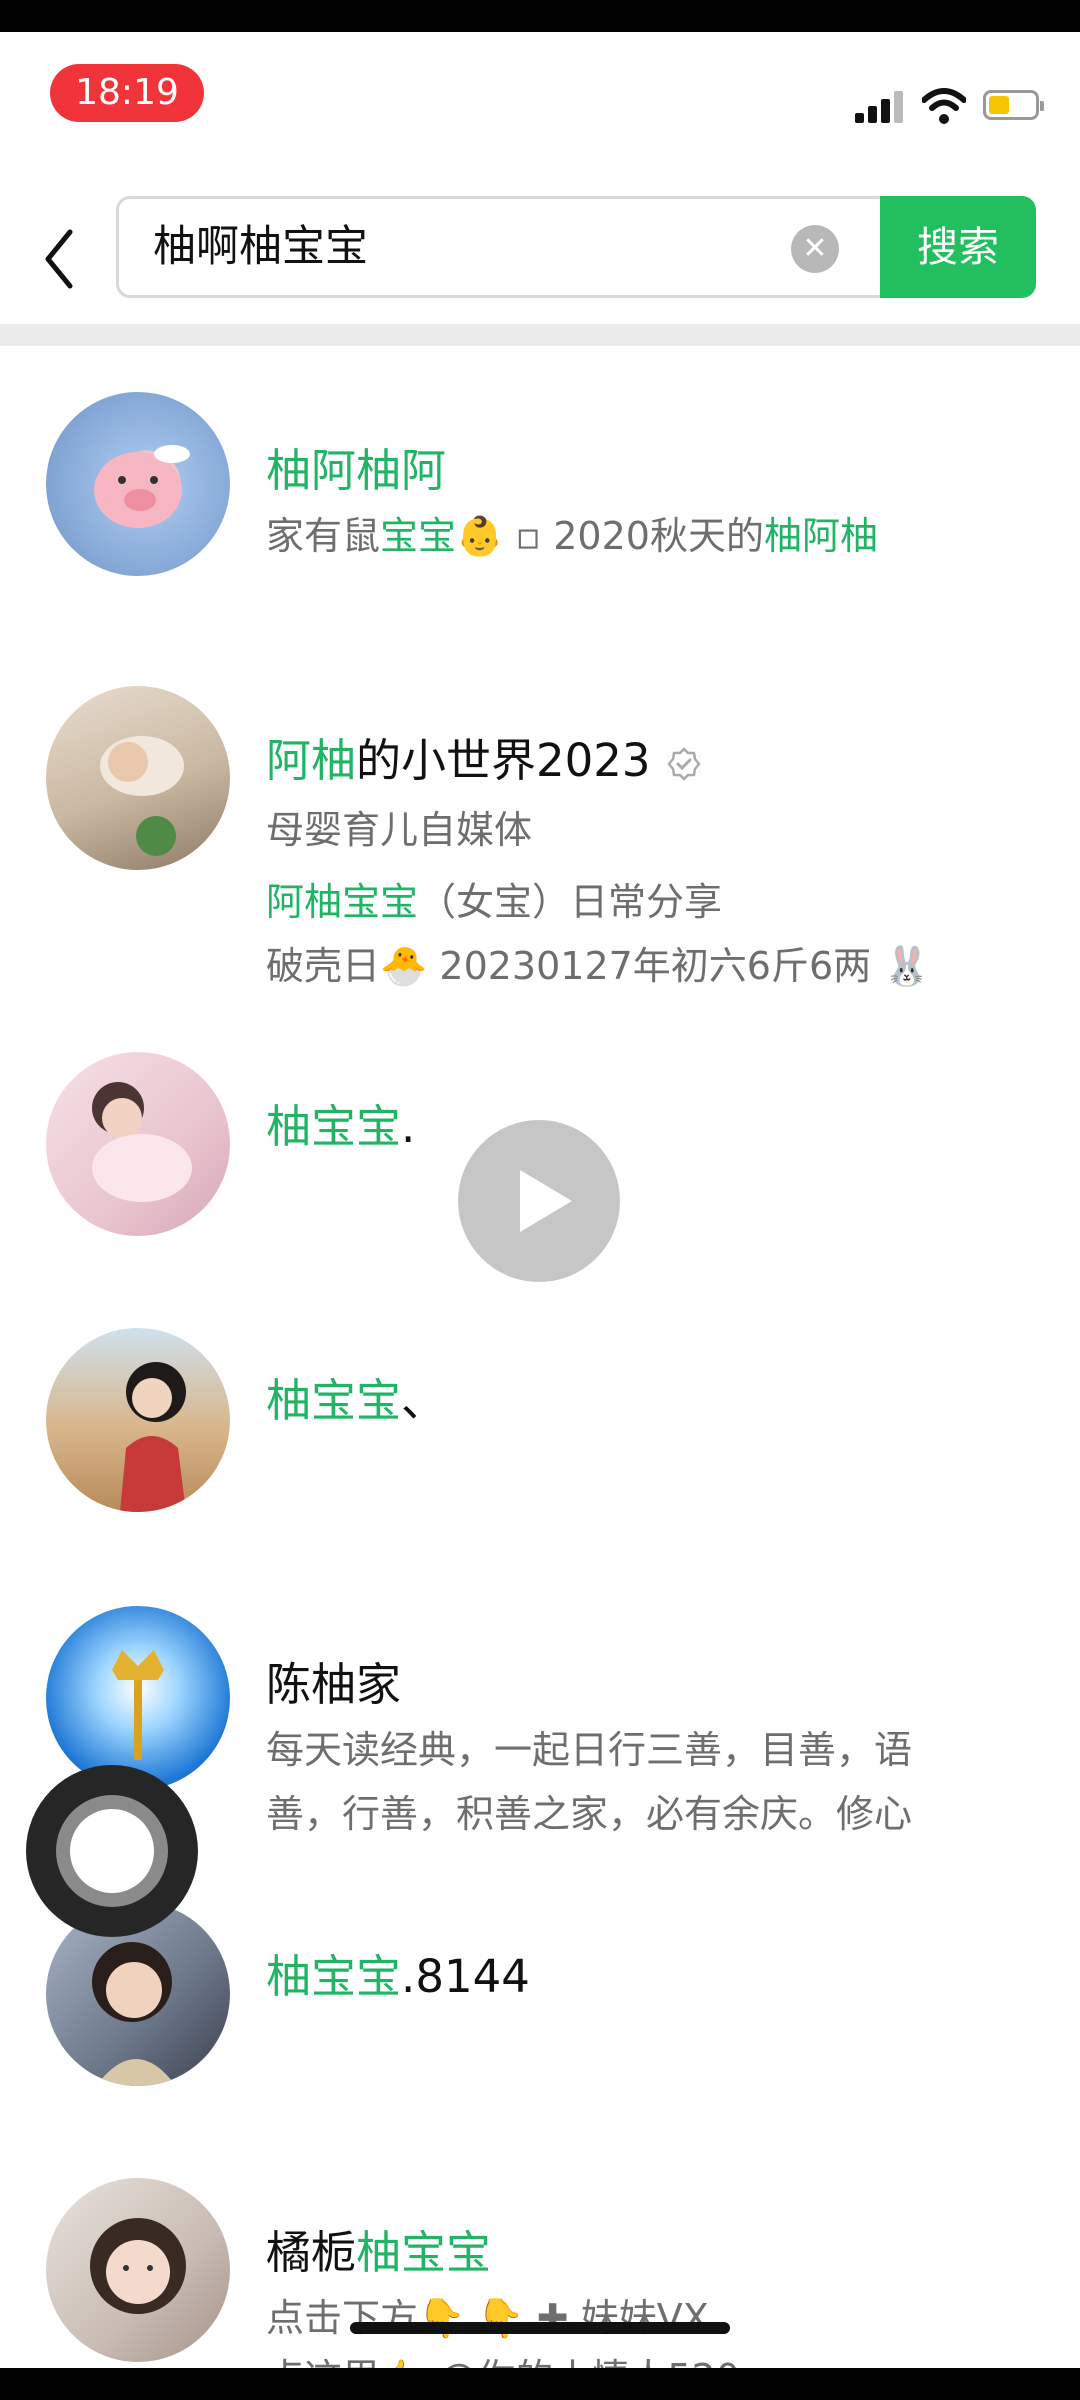 This screenshot has height=2400, width=1080. I want to click on result-name: 陈柚家, so click(333, 1680).